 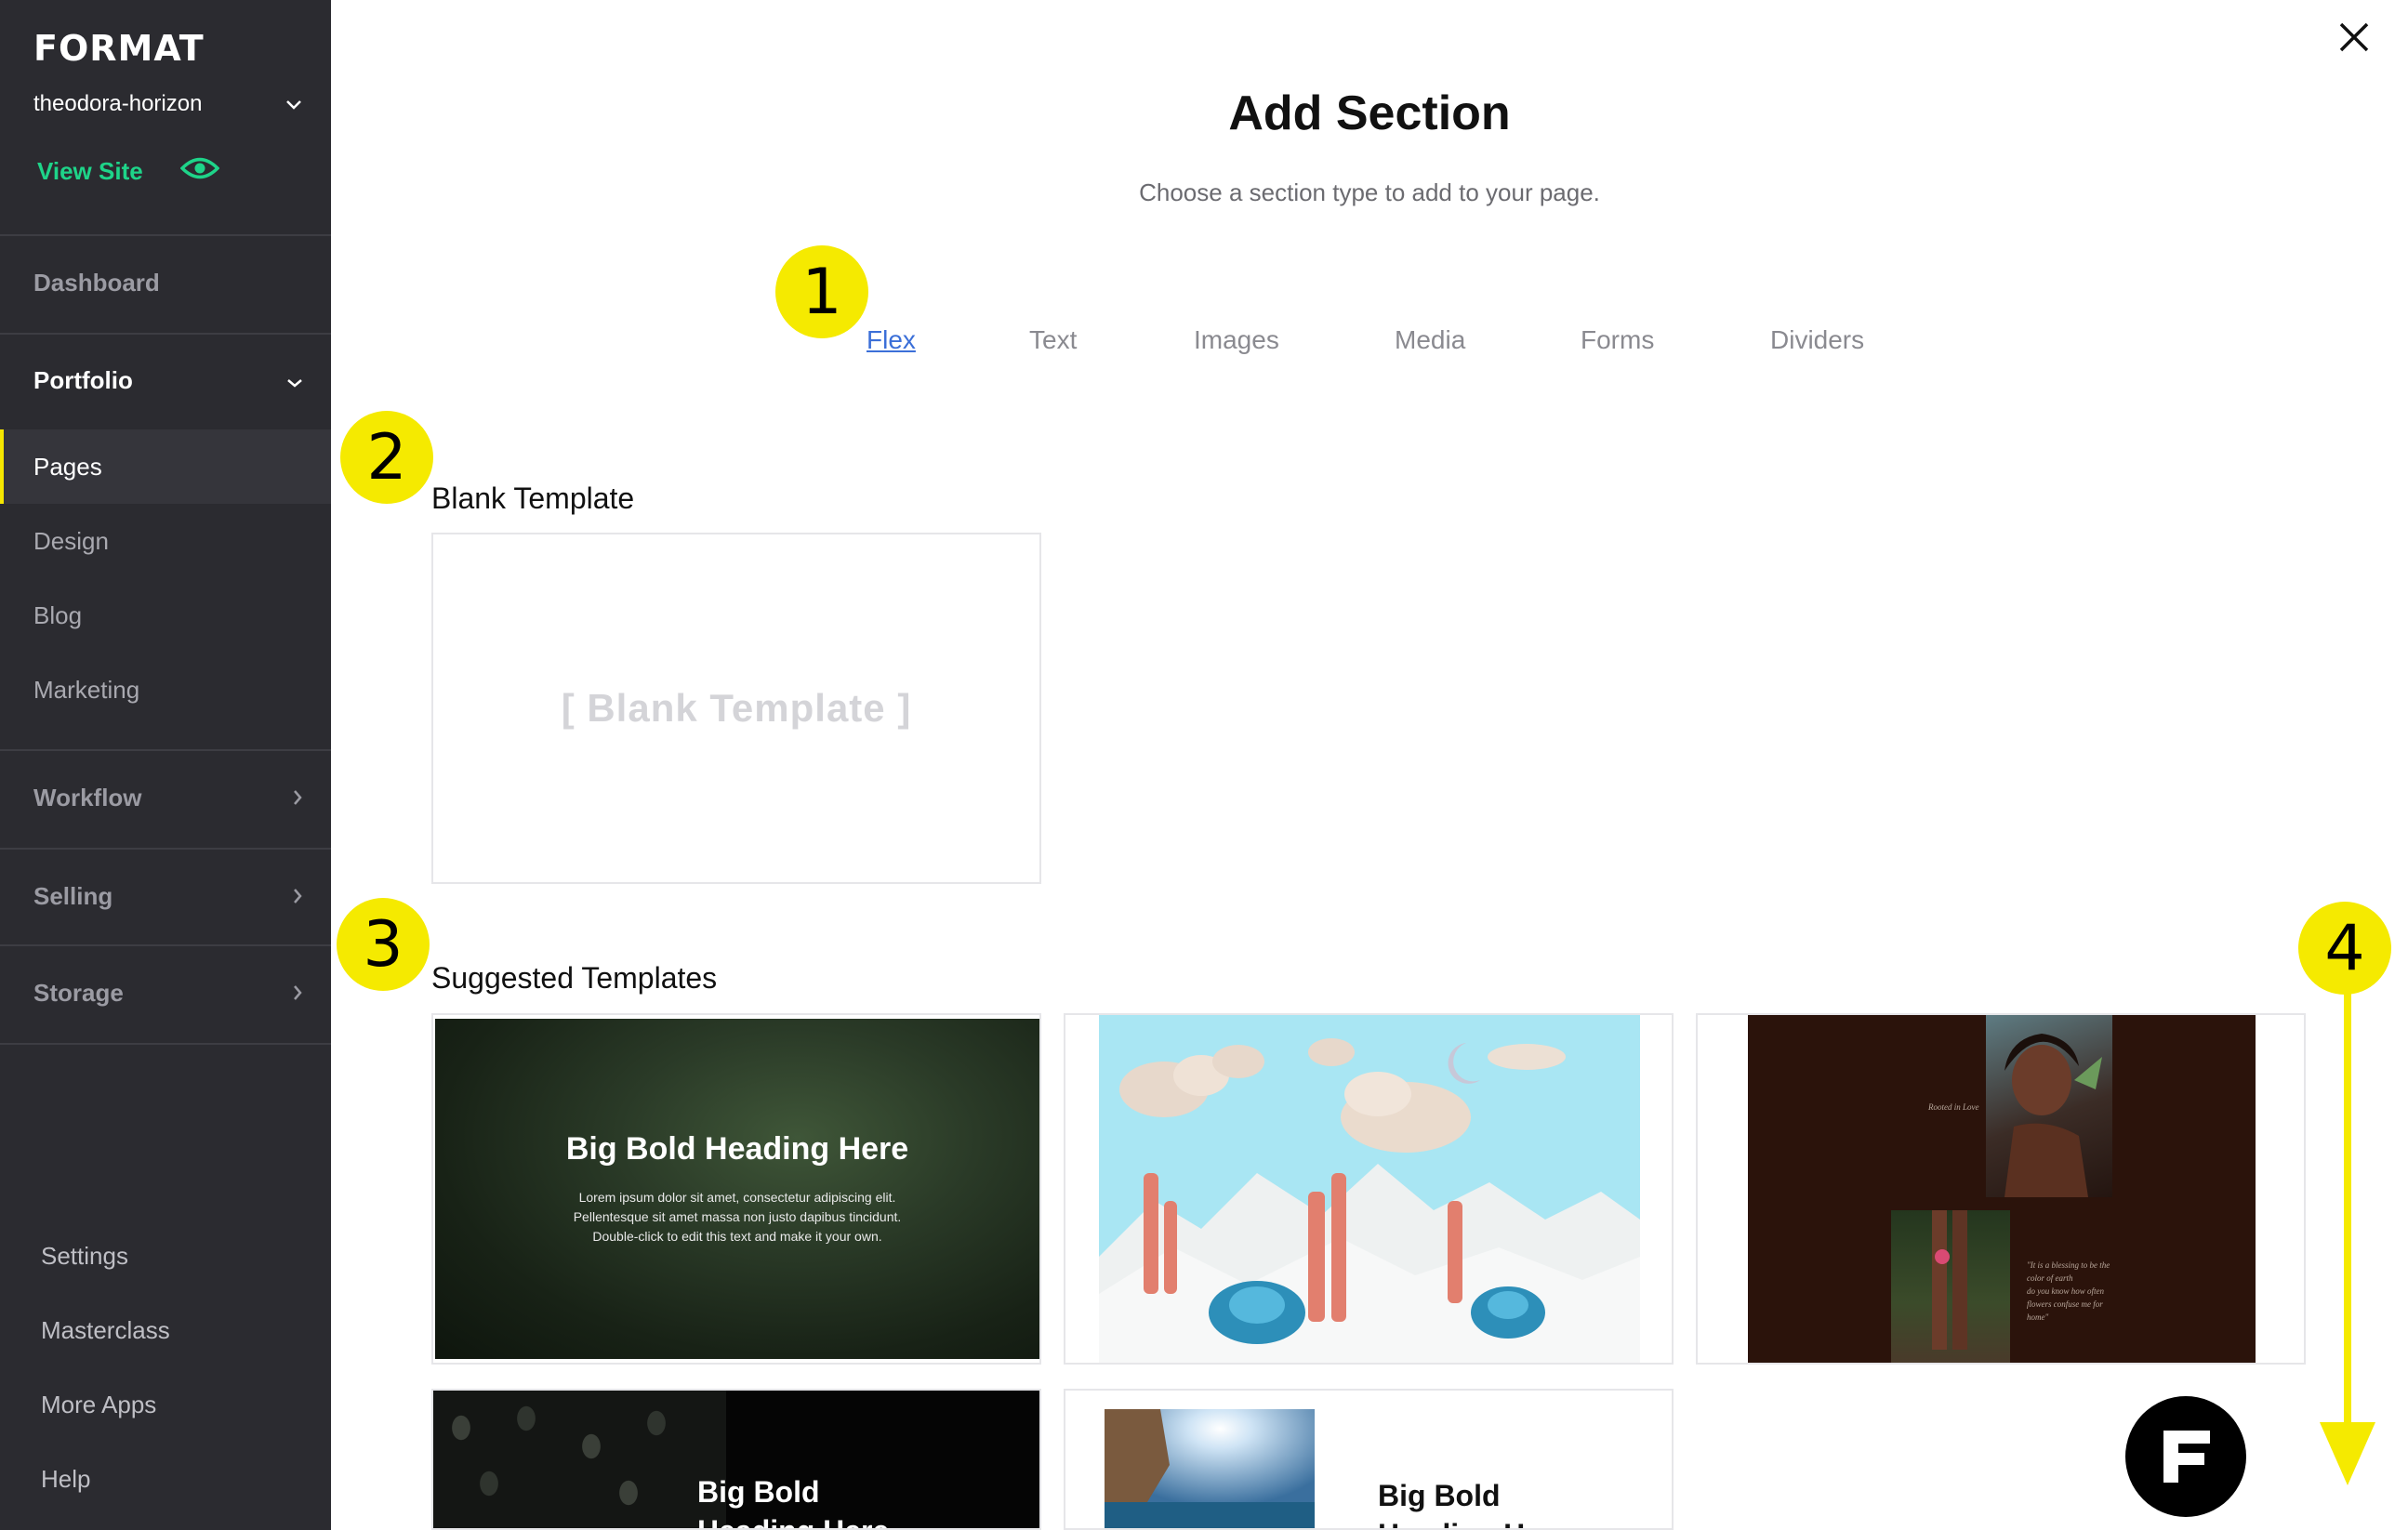 What do you see at coordinates (821, 291) in the screenshot?
I see `annotation-marker-1: 1` at bounding box center [821, 291].